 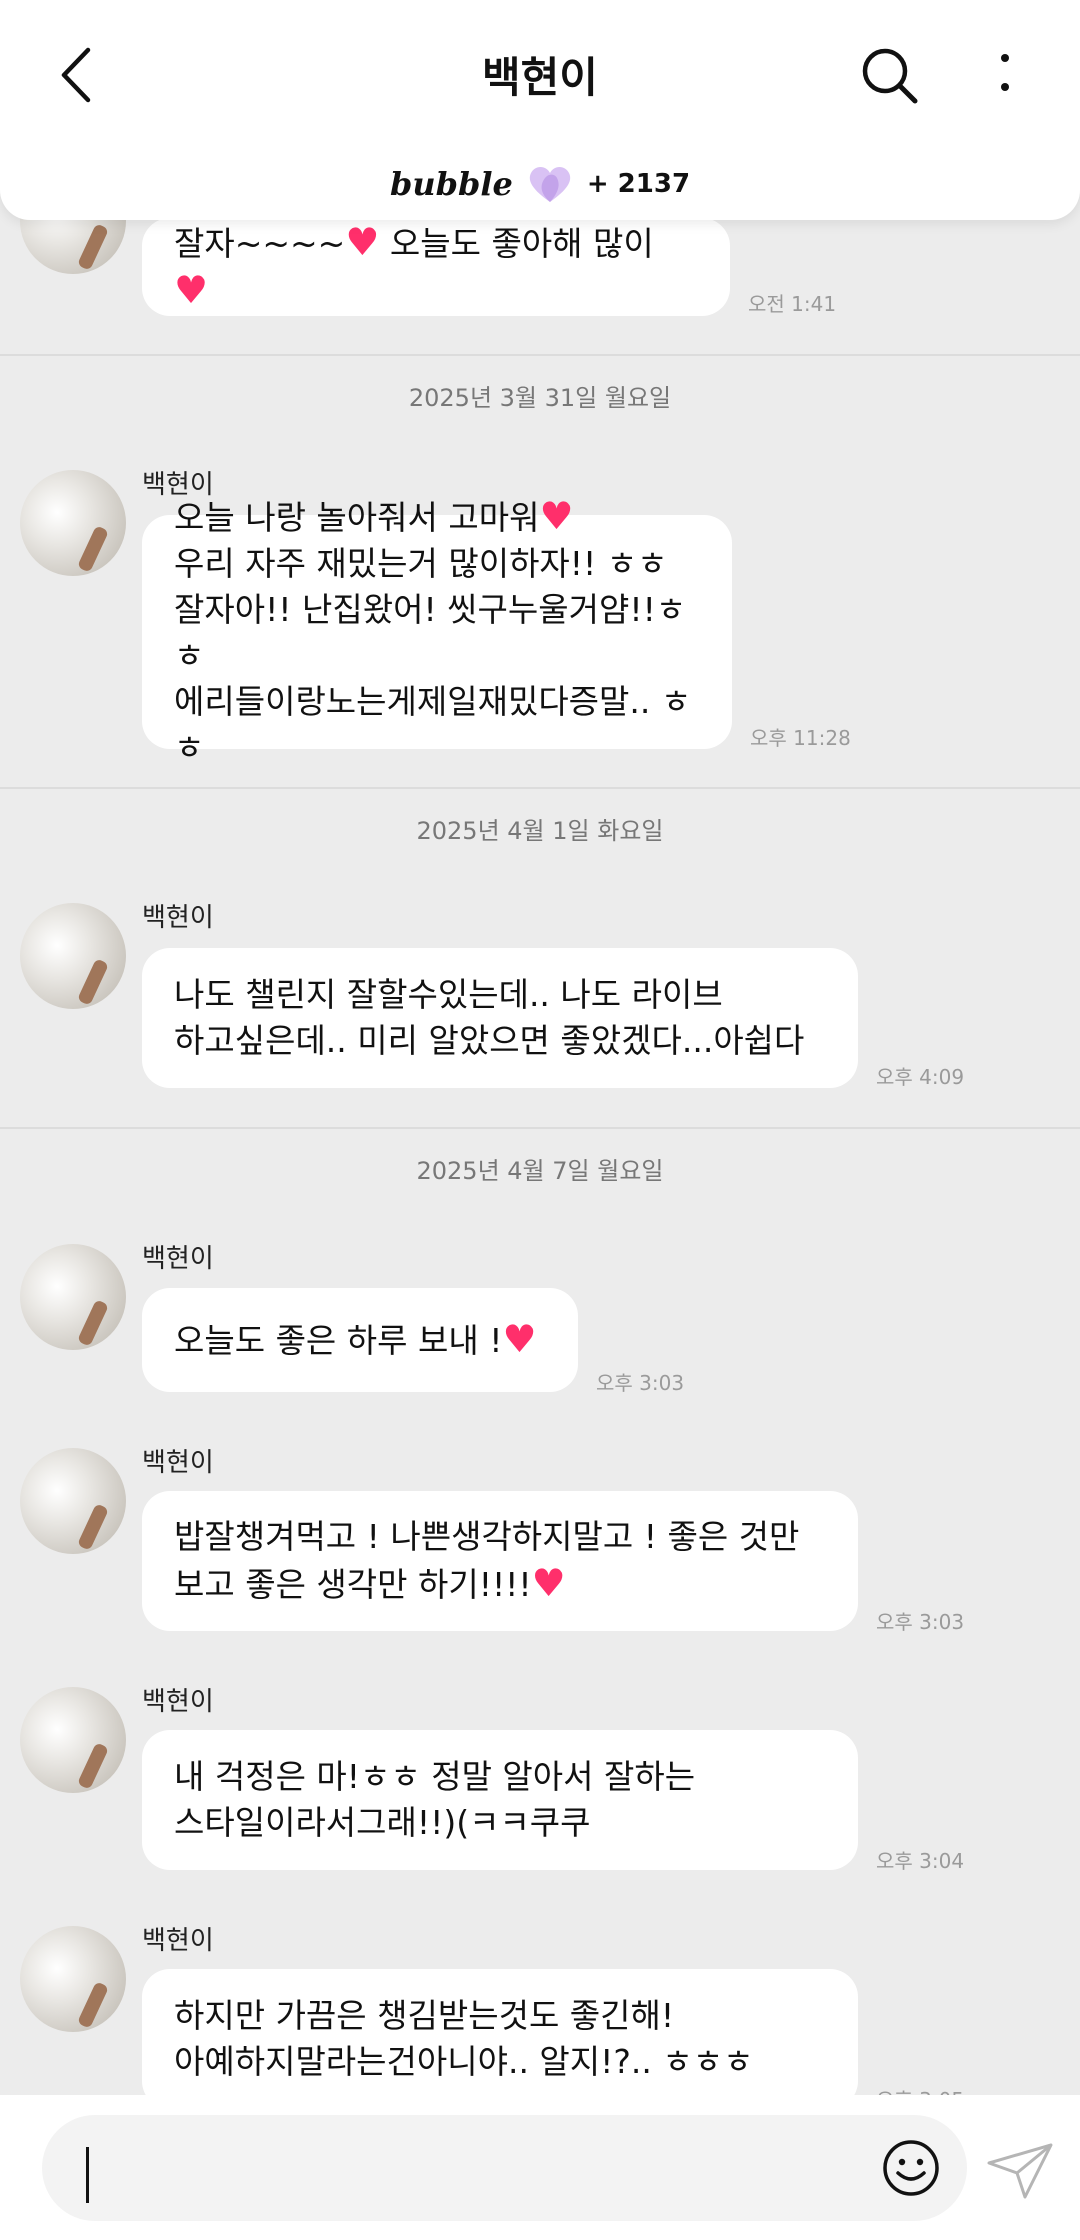 I want to click on emoji-button, so click(x=911, y=2168).